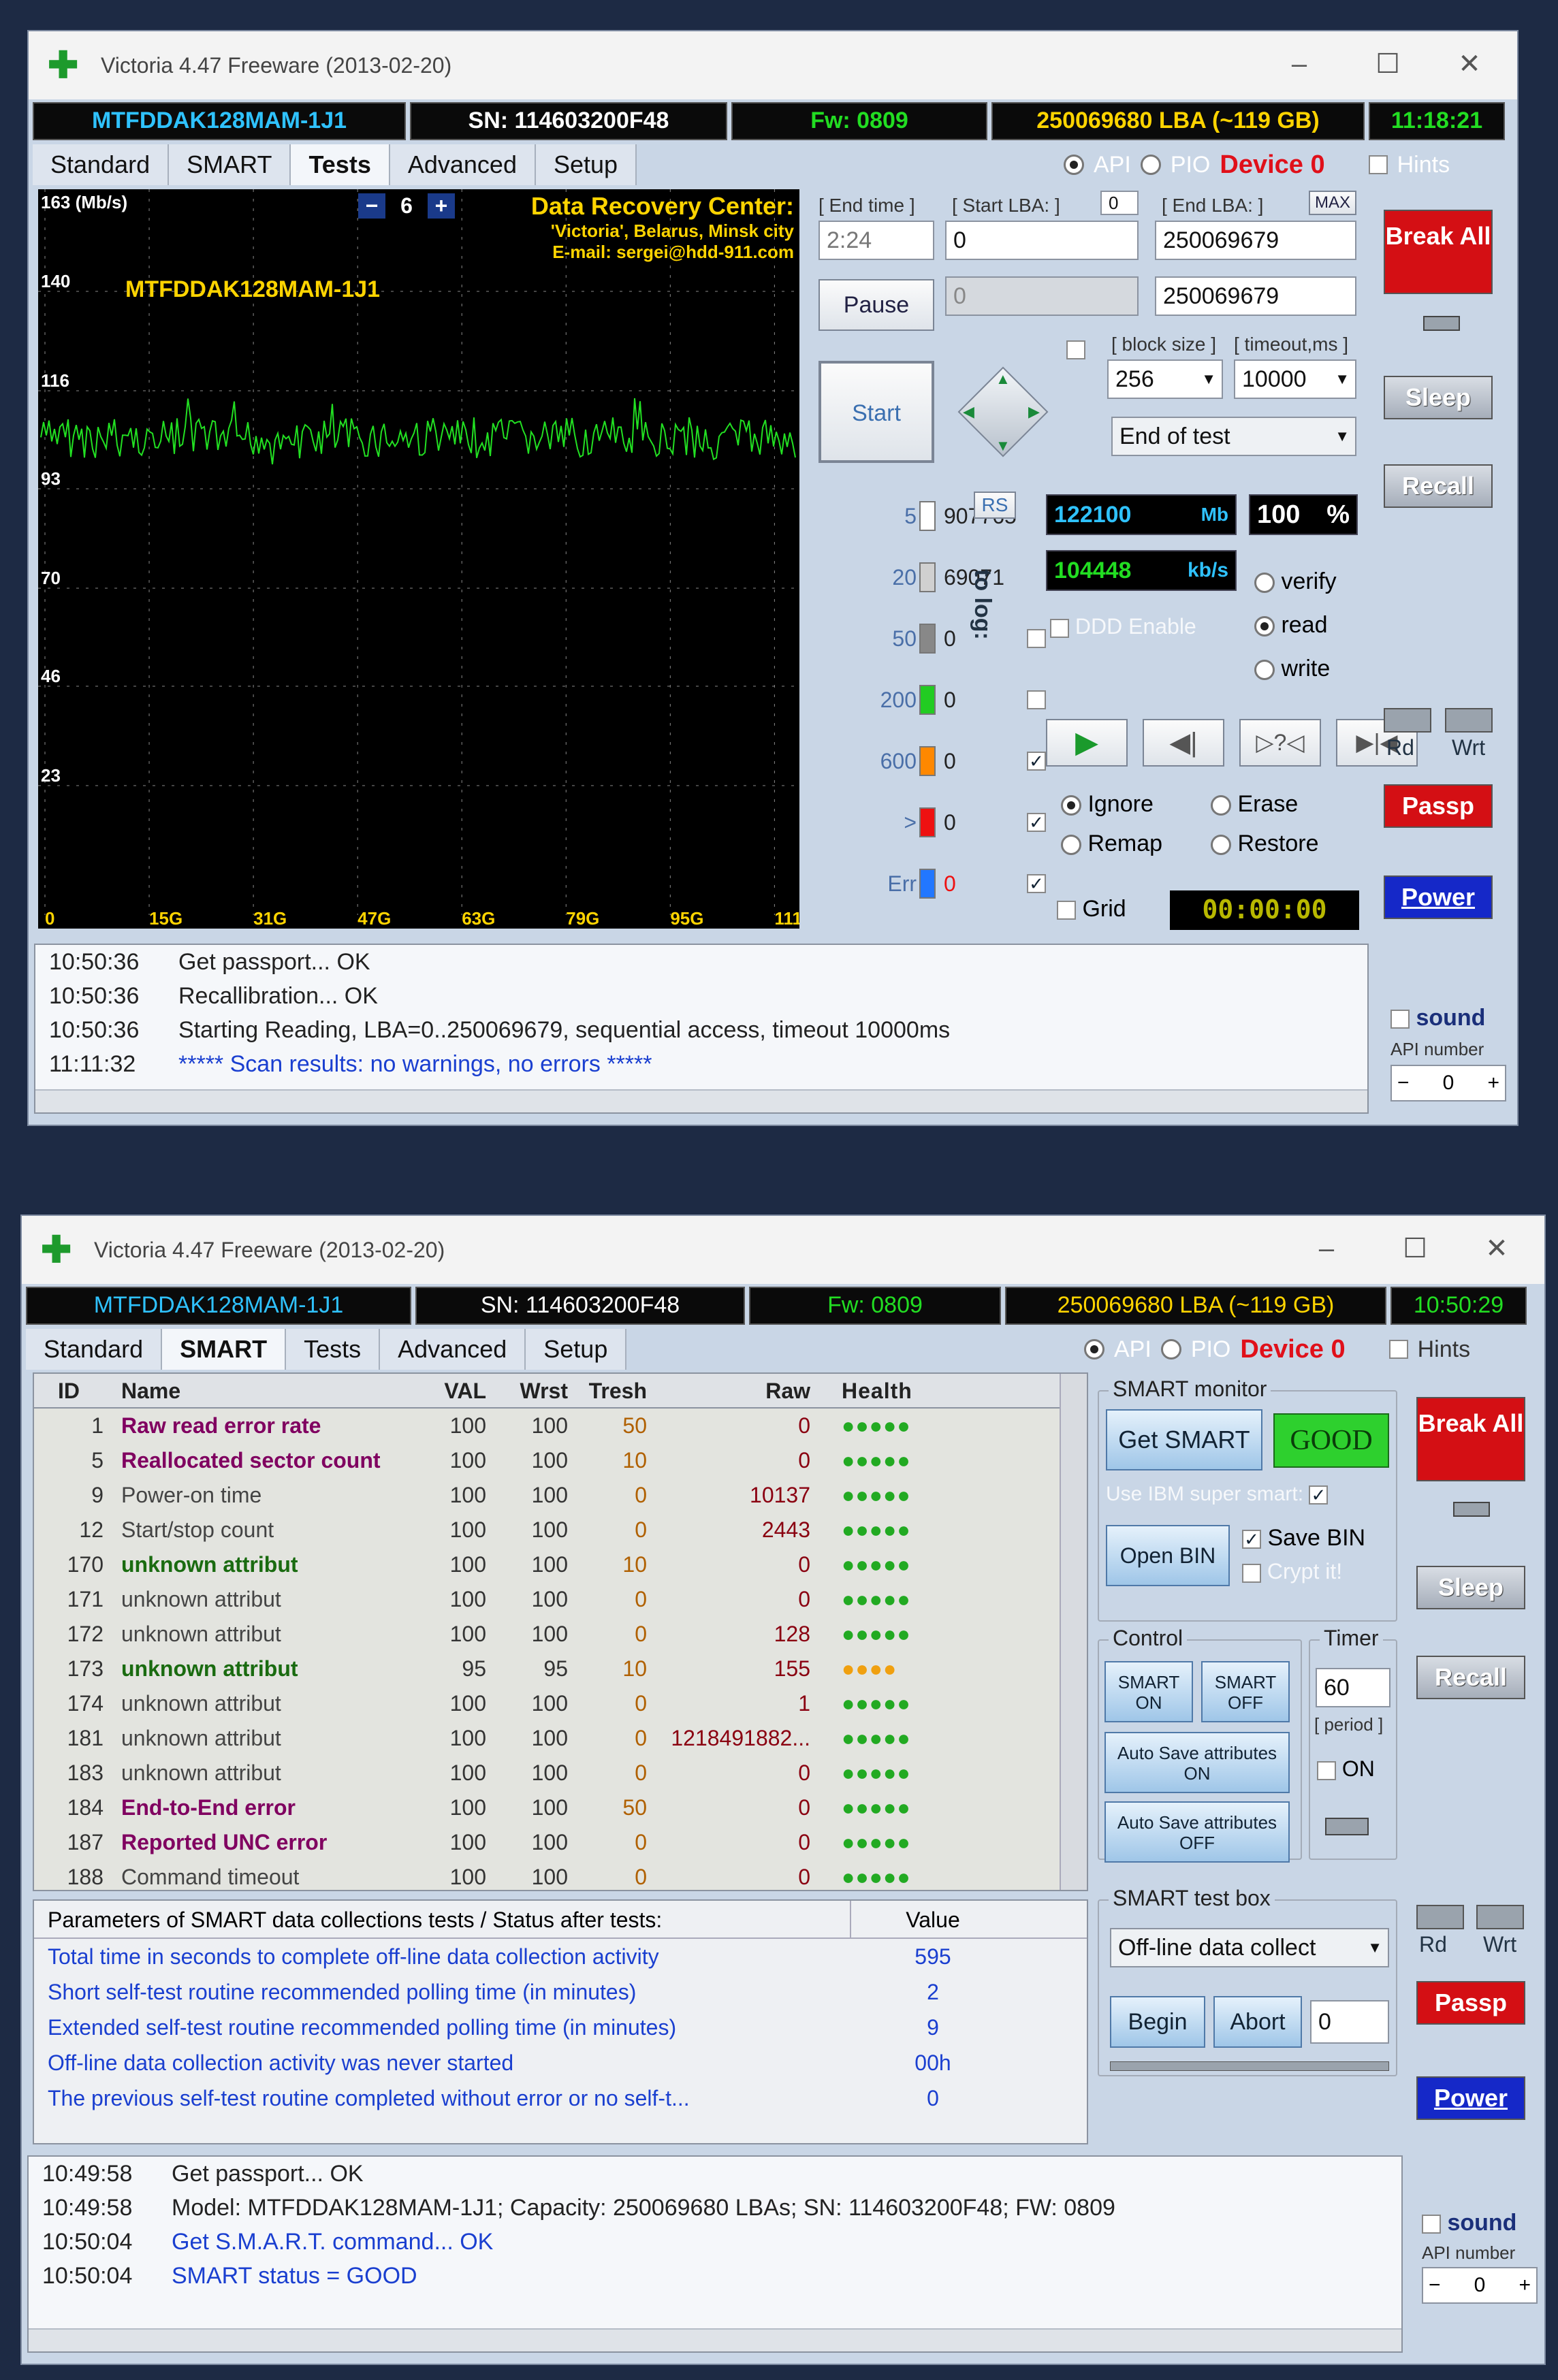 The width and height of the screenshot is (1558, 2380). Describe the element at coordinates (1257, 2022) in the screenshot. I see `abort-button: Abort` at that location.